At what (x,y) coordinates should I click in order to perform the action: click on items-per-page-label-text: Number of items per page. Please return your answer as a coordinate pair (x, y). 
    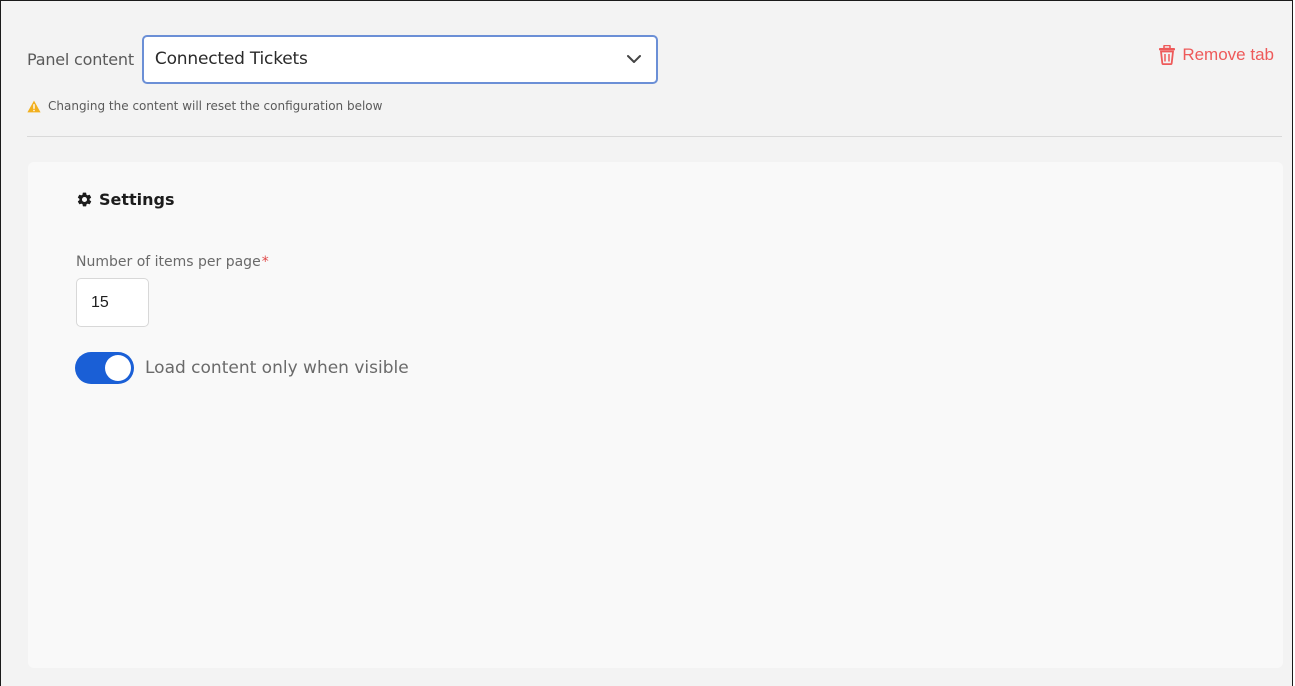
    Looking at the image, I should click on (168, 262).